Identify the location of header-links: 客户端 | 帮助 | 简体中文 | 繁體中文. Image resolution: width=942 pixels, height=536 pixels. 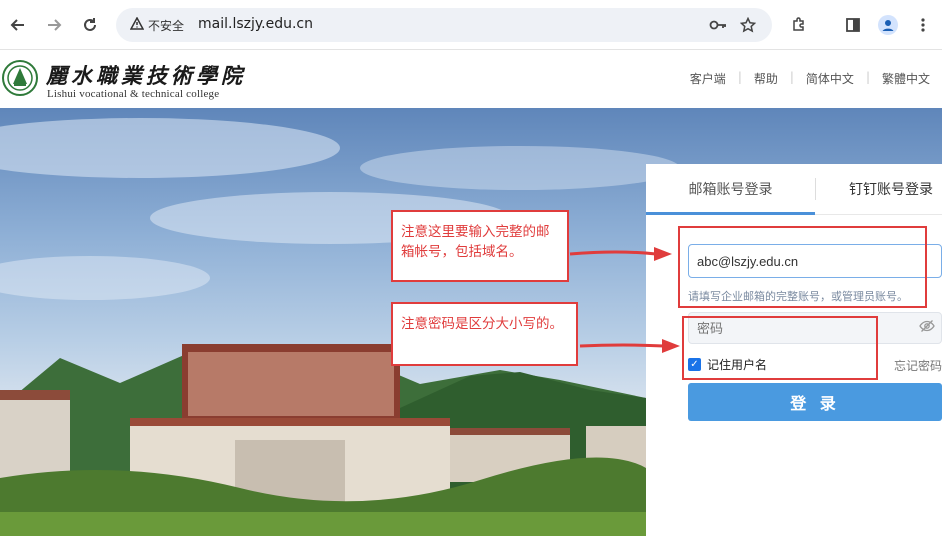
(810, 78).